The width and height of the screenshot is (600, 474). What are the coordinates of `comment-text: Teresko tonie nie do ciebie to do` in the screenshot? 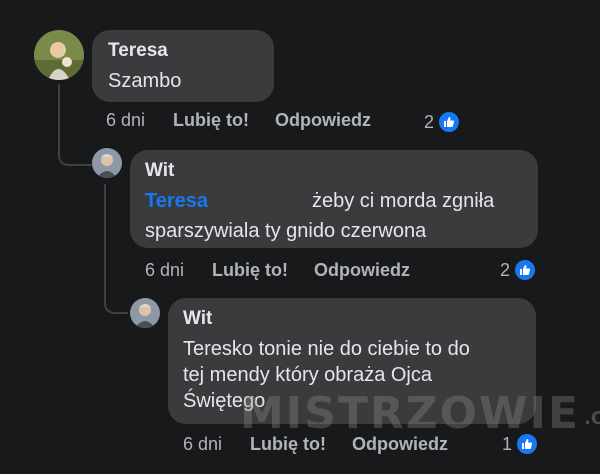 It's located at (326, 349).